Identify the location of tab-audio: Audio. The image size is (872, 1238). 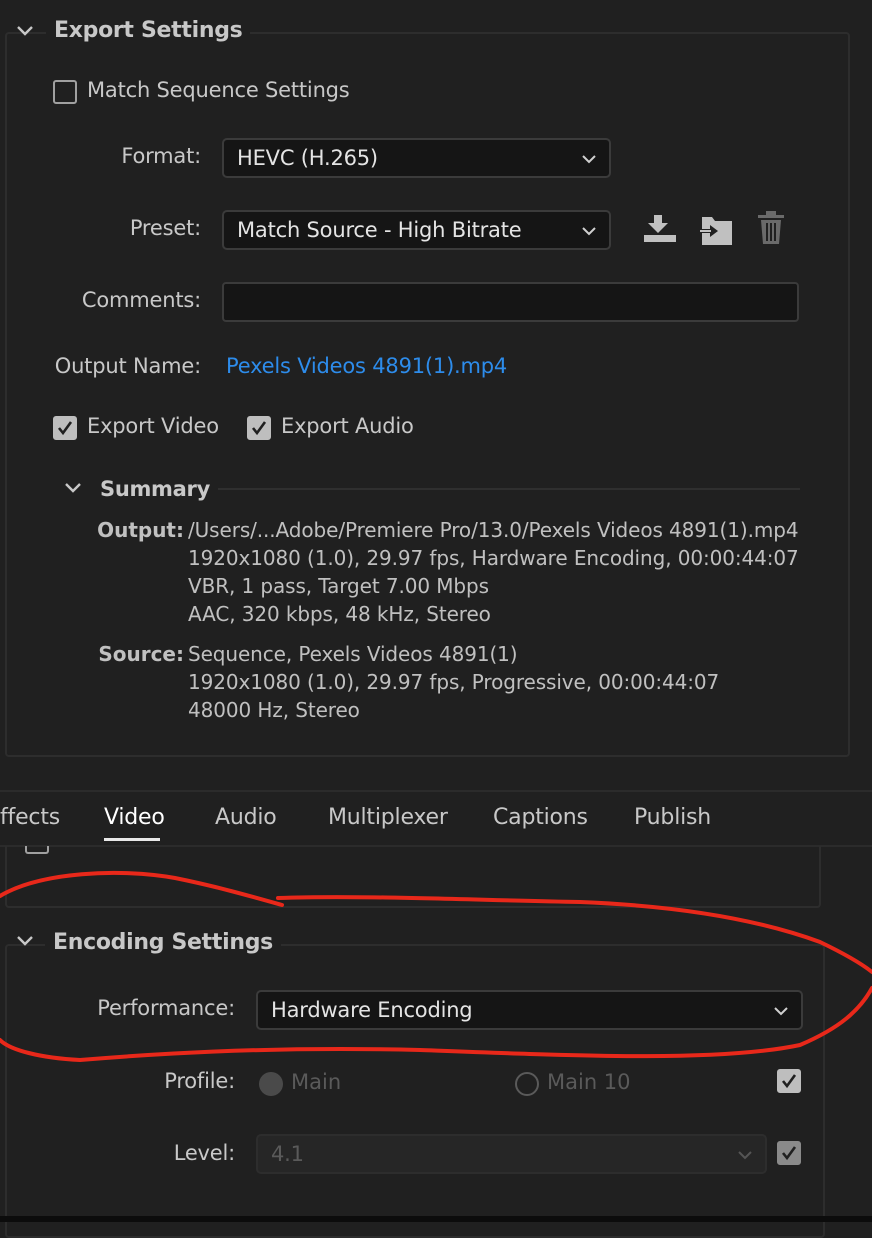
(246, 817).